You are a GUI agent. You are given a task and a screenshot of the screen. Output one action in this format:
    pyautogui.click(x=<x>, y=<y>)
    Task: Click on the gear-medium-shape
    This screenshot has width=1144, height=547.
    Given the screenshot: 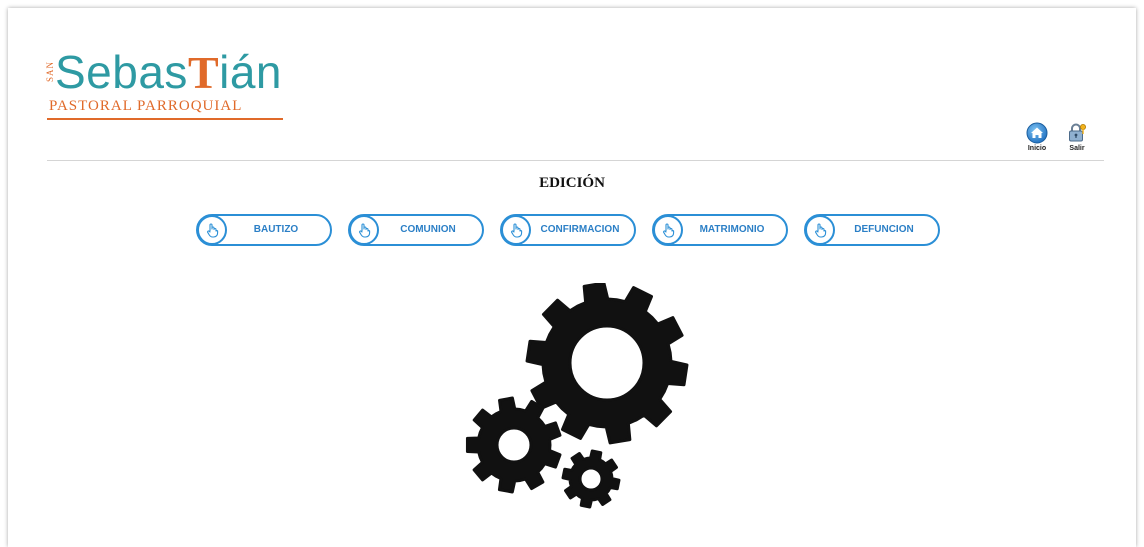 What is the action you would take?
    pyautogui.click(x=513, y=445)
    